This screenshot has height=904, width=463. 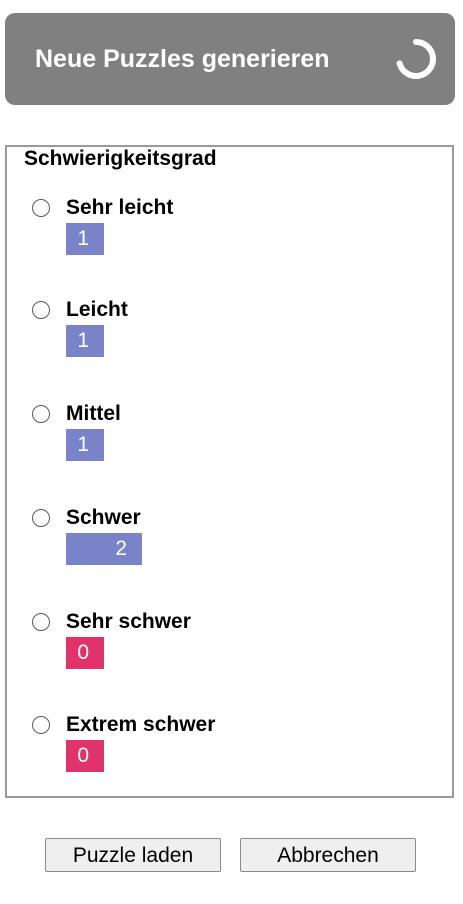 I want to click on radio-sehr-leicht, so click(x=41, y=208).